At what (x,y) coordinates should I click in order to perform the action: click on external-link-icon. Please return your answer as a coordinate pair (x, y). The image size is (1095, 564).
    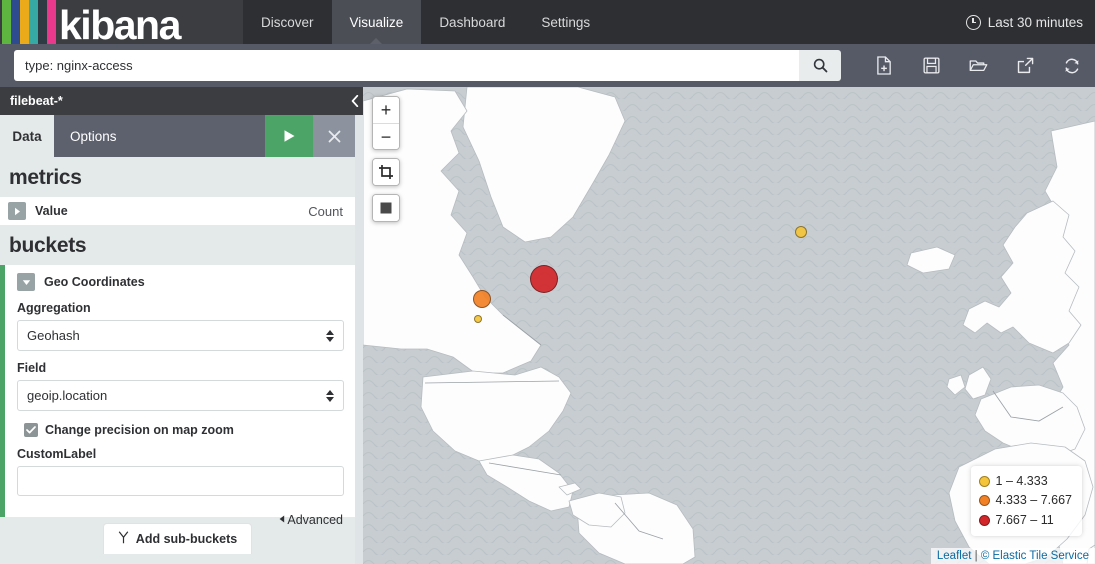
    Looking at the image, I should click on (1025, 65).